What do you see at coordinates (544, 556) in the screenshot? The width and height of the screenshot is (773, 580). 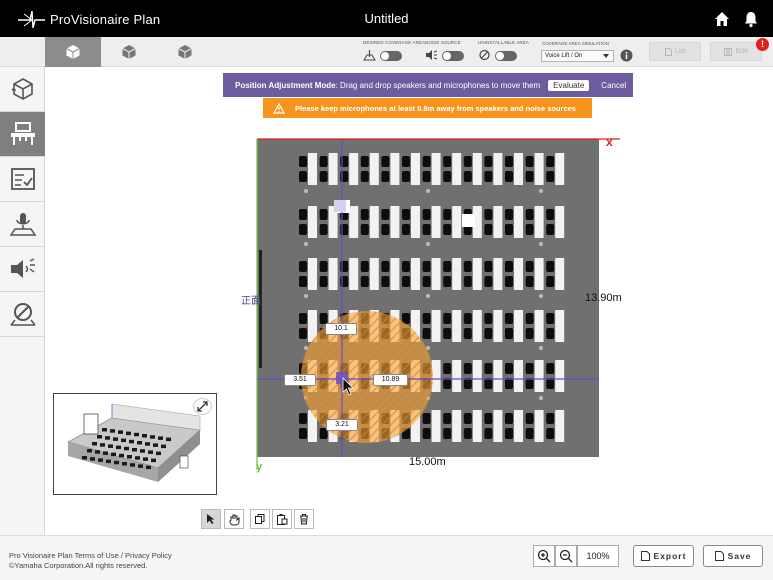 I see `zoom-in-button` at bounding box center [544, 556].